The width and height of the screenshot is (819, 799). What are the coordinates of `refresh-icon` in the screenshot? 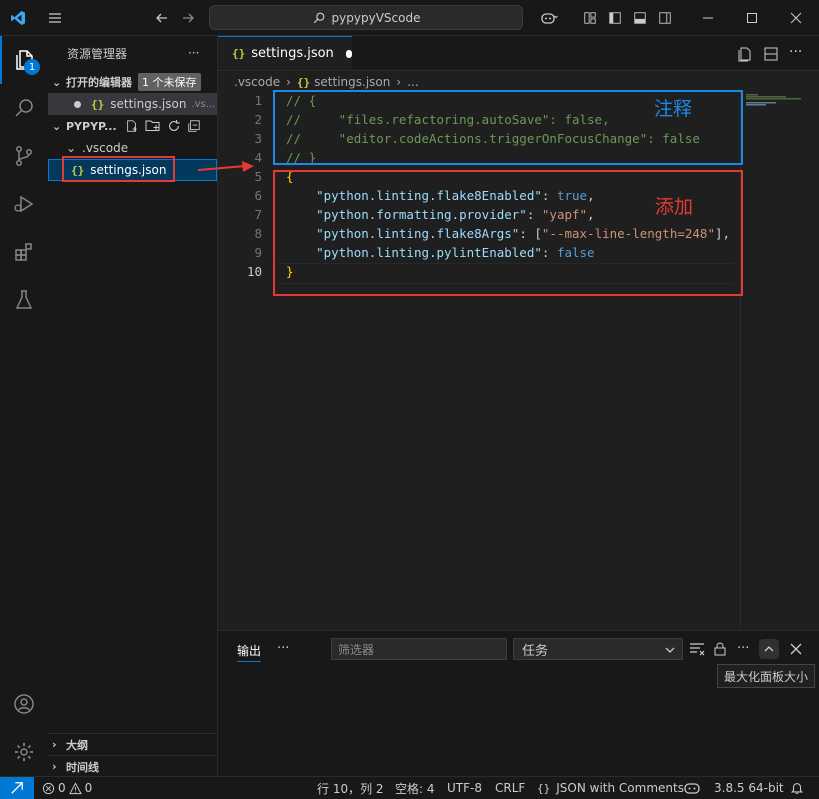 It's located at (174, 126).